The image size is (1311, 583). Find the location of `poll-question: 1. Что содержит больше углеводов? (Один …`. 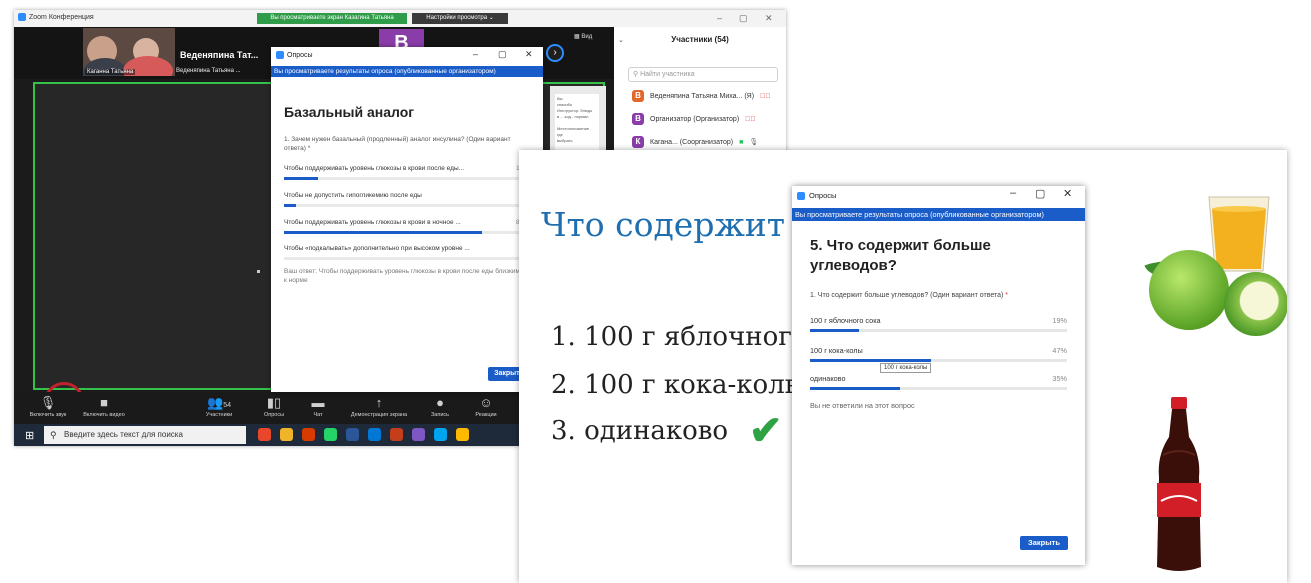

poll-question: 1. Что содержит больше углеводов? (Один … is located at coordinates (909, 295).